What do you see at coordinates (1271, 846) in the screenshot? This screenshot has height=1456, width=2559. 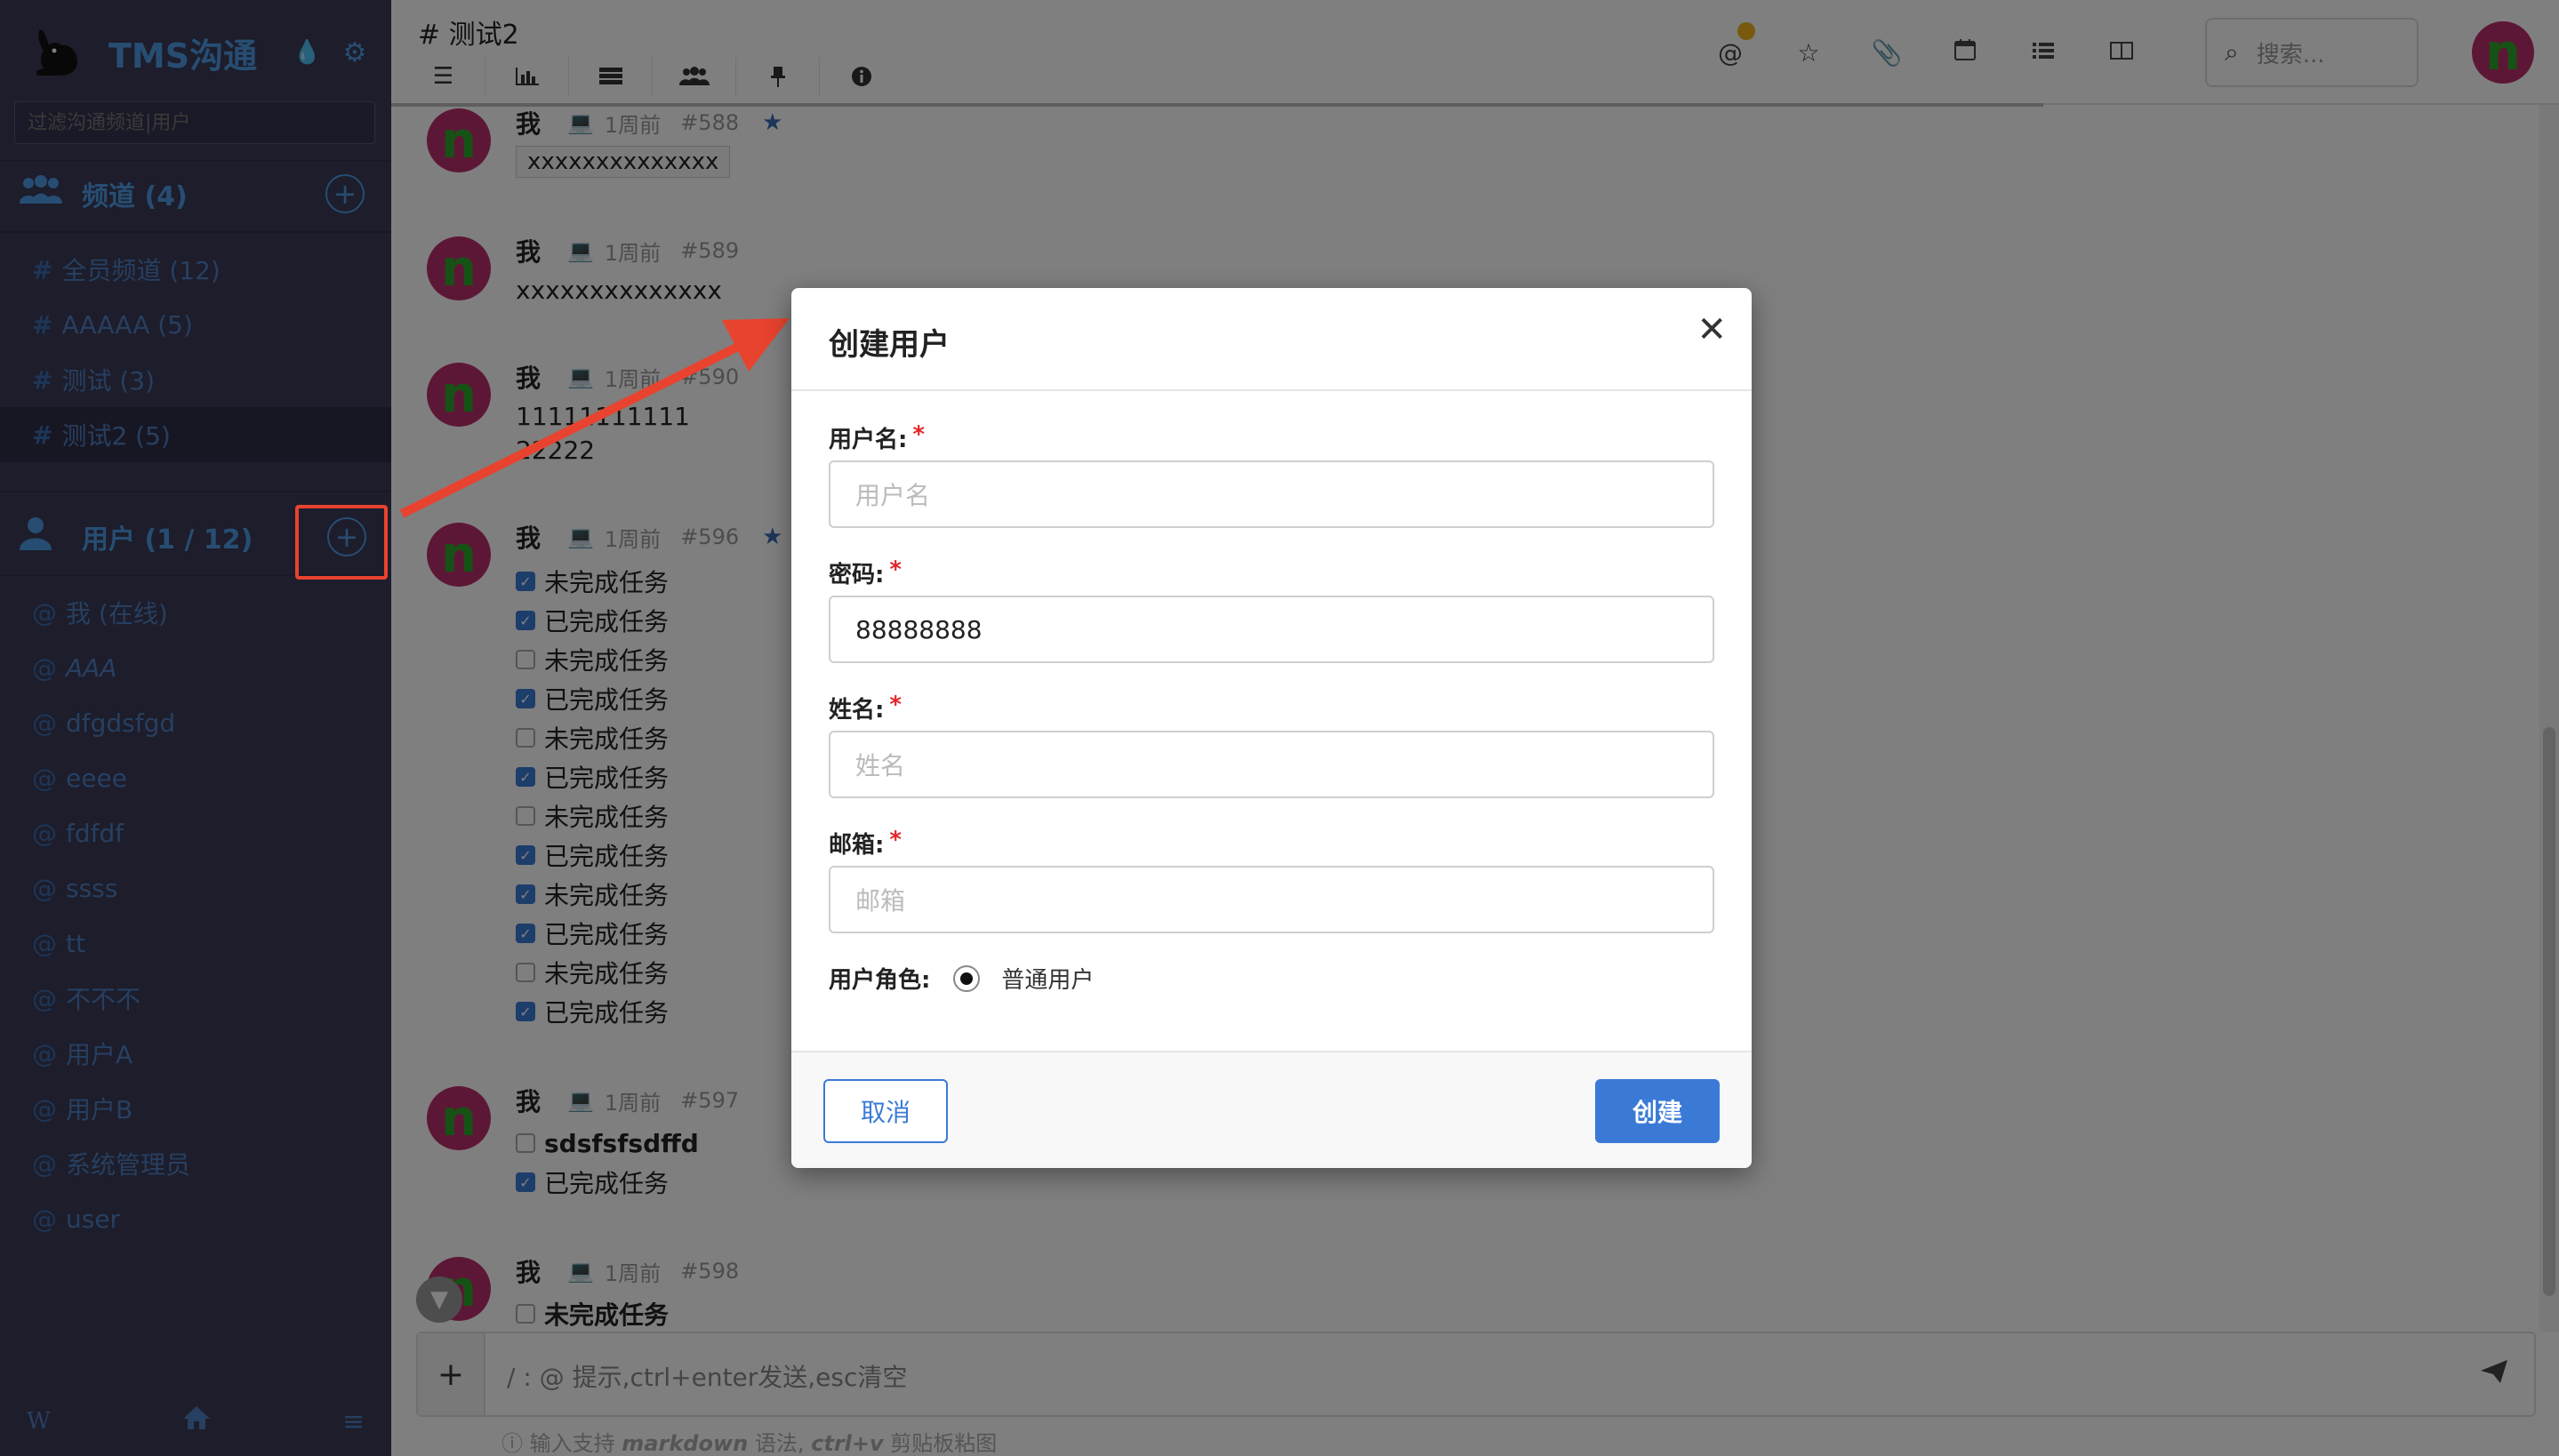 I see `email-label: 邮箱: *` at bounding box center [1271, 846].